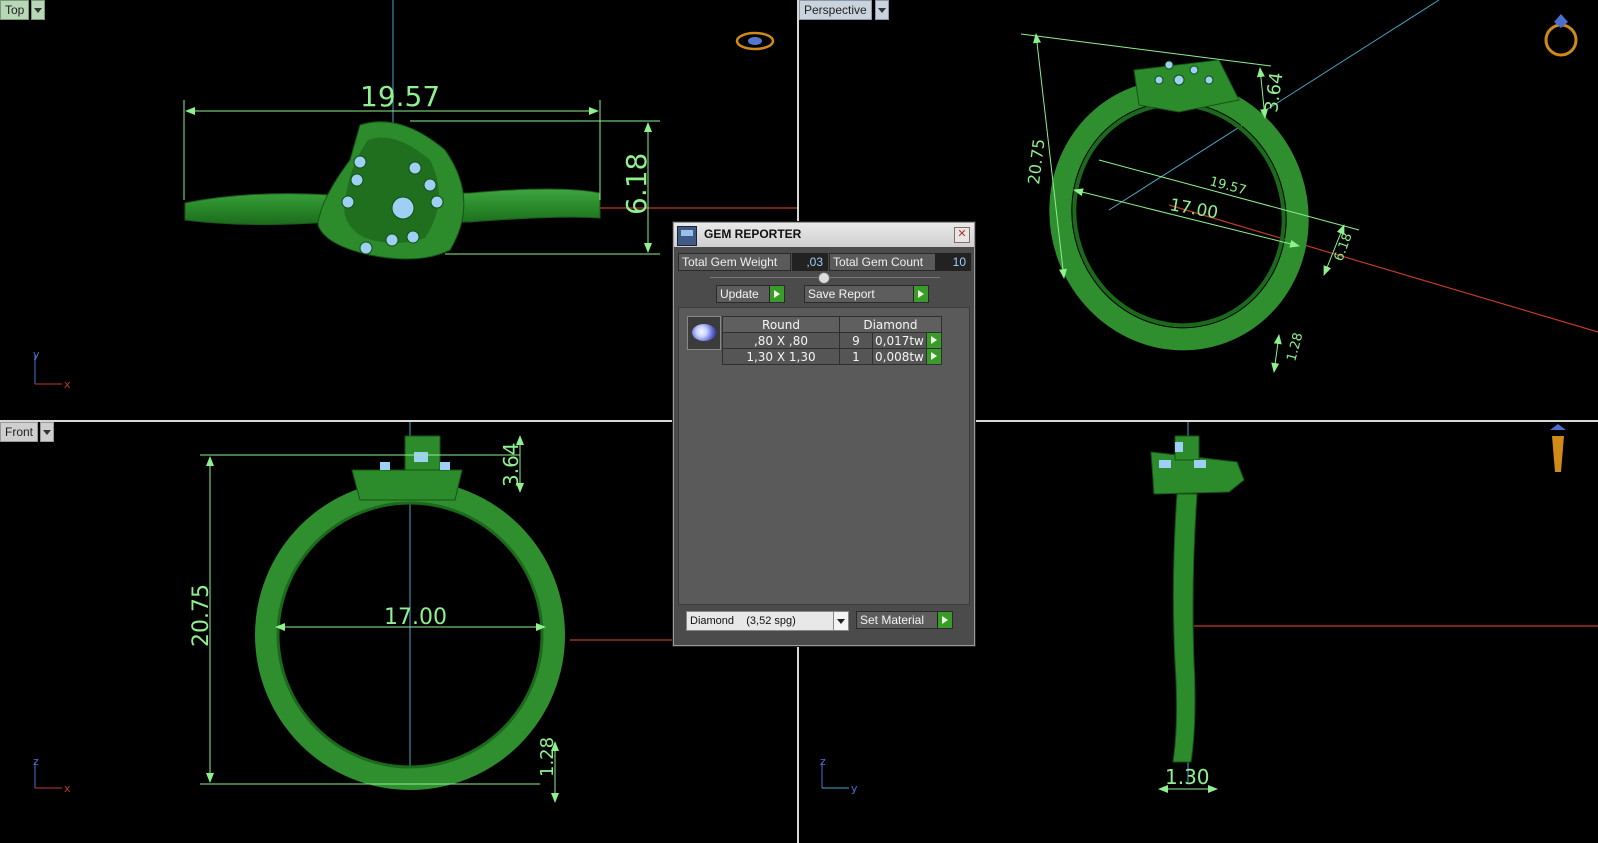 The width and height of the screenshot is (1598, 843). Describe the element at coordinates (883, 262) in the screenshot. I see `total-gem-count-label: Total Gem Count` at that location.